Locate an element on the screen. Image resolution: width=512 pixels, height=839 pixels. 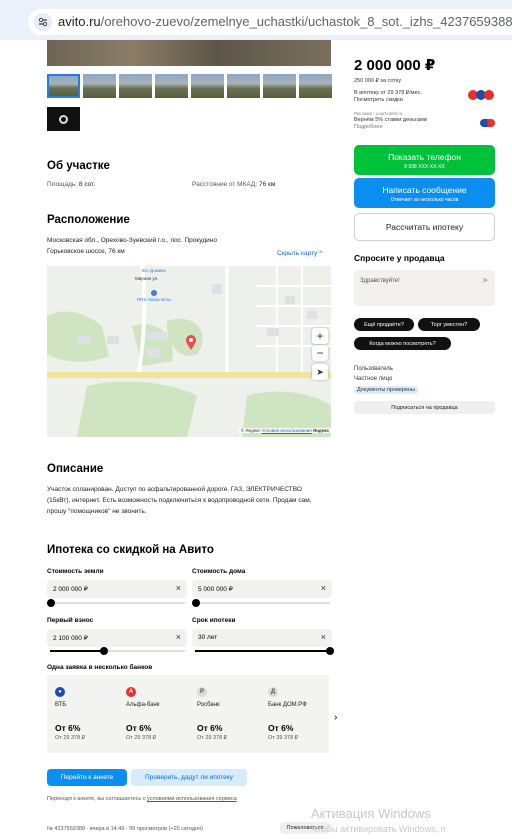
send-icon: ➤ is located at coordinates (485, 280).